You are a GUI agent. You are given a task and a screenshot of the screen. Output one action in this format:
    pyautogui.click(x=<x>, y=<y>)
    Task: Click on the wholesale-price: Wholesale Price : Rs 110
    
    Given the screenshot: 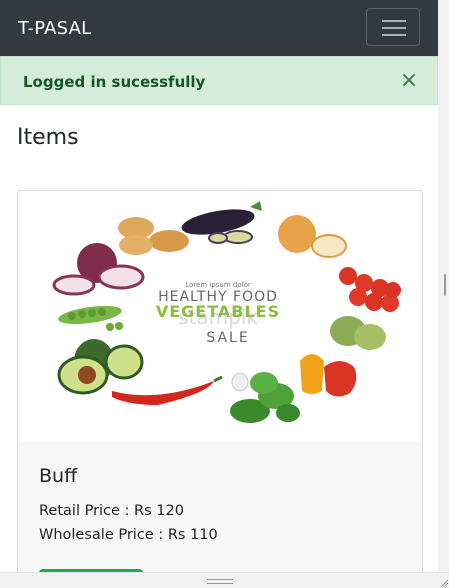 What is the action you would take?
    pyautogui.click(x=128, y=535)
    